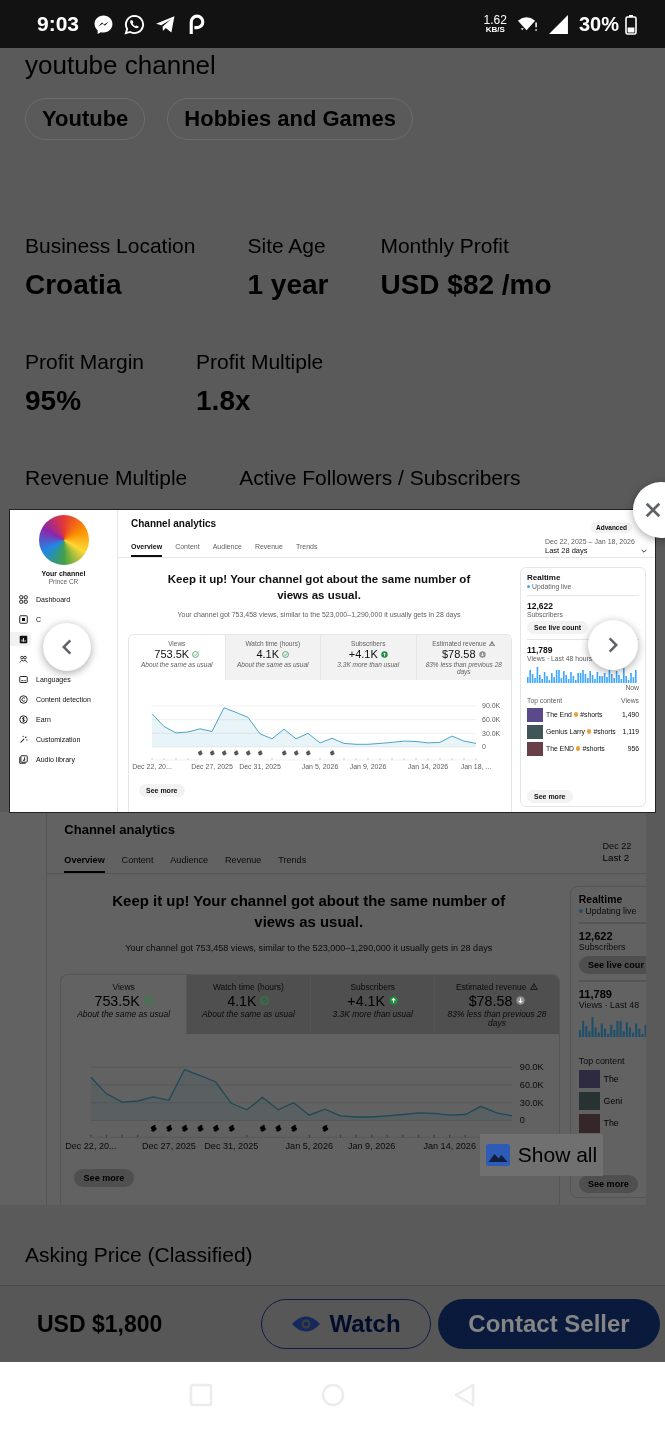 Image resolution: width=665 pixels, height=1440 pixels. I want to click on video-title: Geni, so click(613, 1101).